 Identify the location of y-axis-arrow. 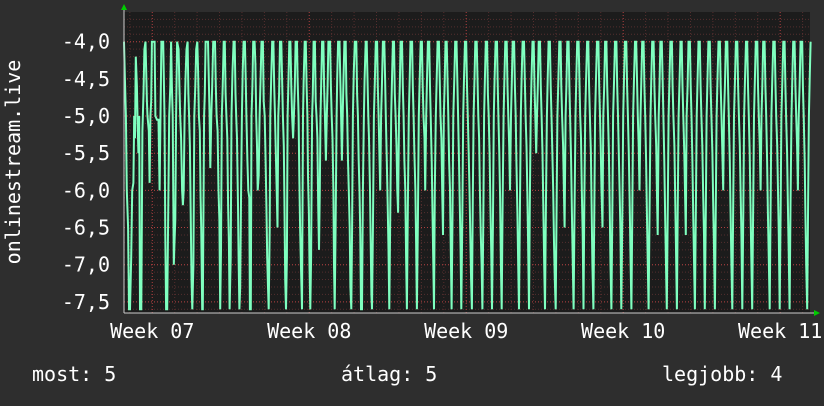
(124, 7).